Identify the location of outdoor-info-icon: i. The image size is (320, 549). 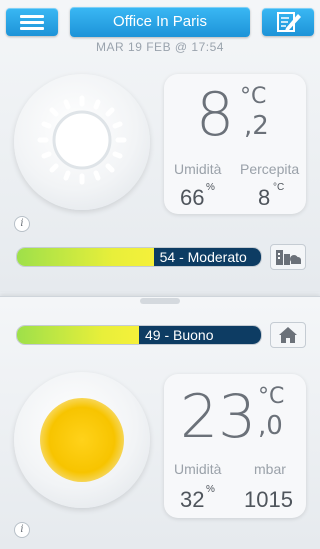
(22, 224).